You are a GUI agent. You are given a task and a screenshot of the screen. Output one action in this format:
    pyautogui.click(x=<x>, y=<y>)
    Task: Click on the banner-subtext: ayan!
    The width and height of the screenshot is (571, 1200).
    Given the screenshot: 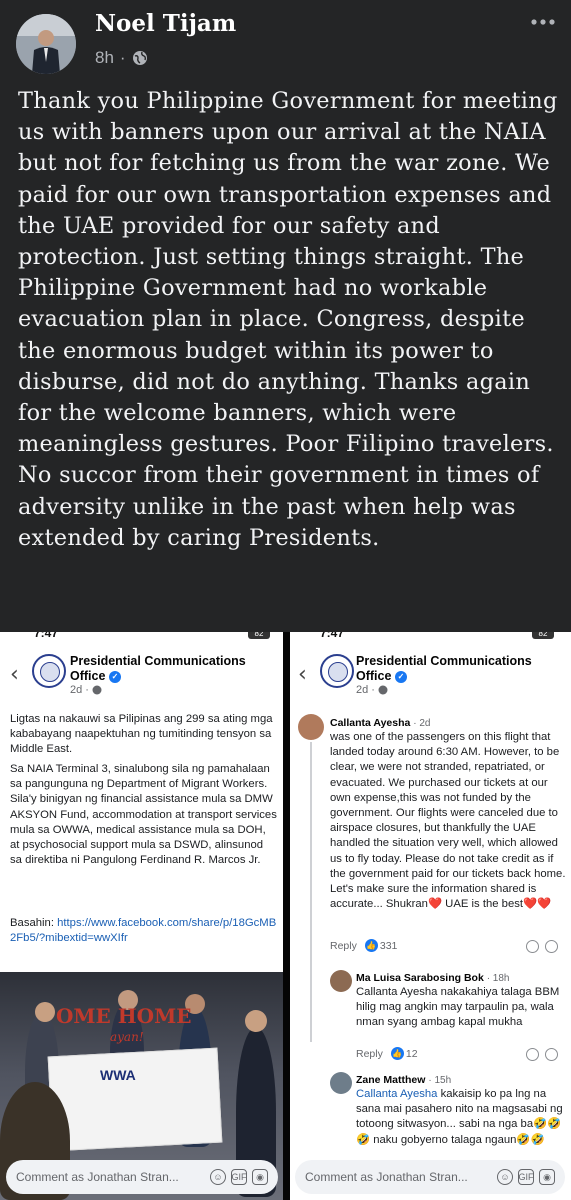 What is the action you would take?
    pyautogui.click(x=127, y=1037)
    